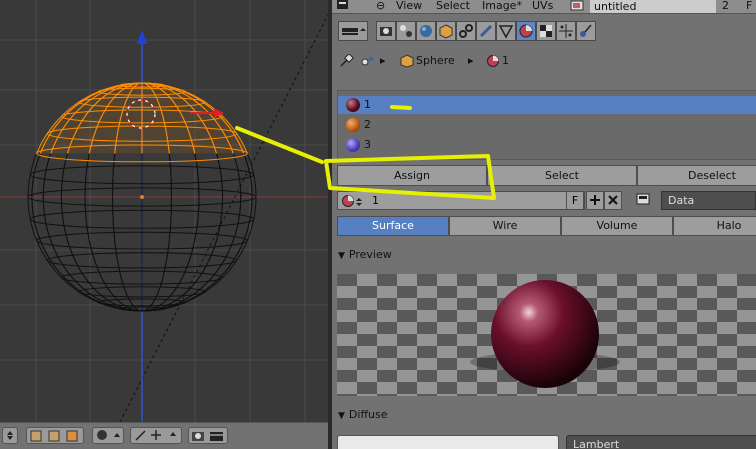  What do you see at coordinates (368, 62) in the screenshot?
I see `scene-icon` at bounding box center [368, 62].